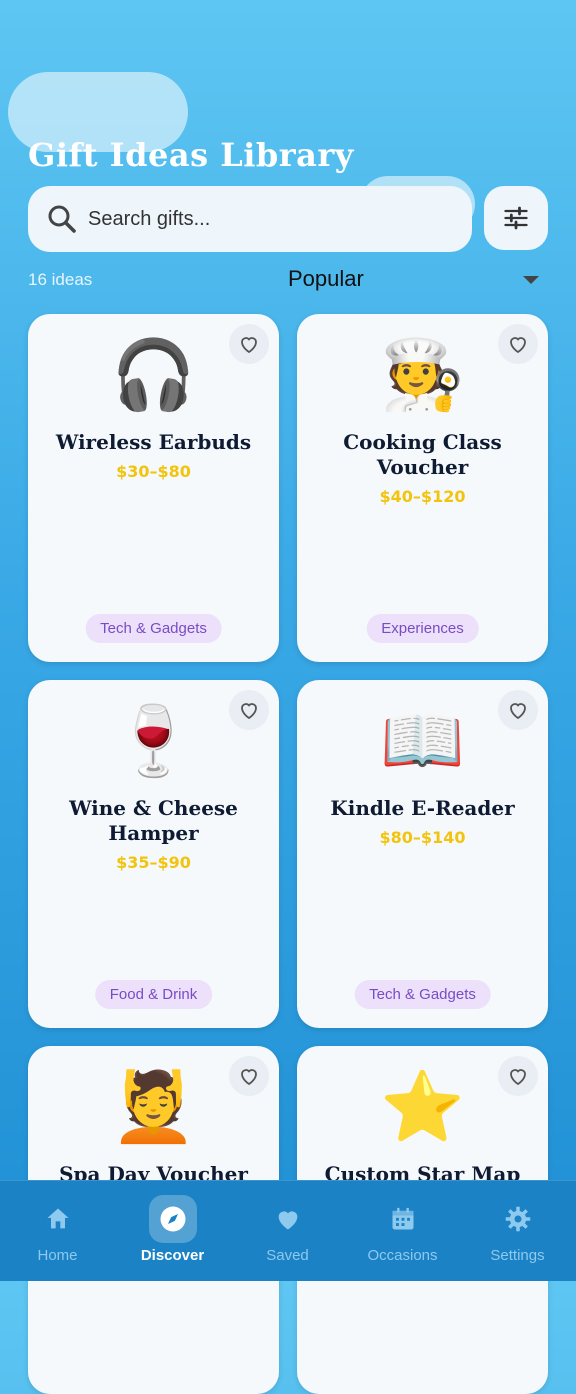 The height and width of the screenshot is (1394, 576). I want to click on nav-item-occasions: Occasions, so click(402, 1231).